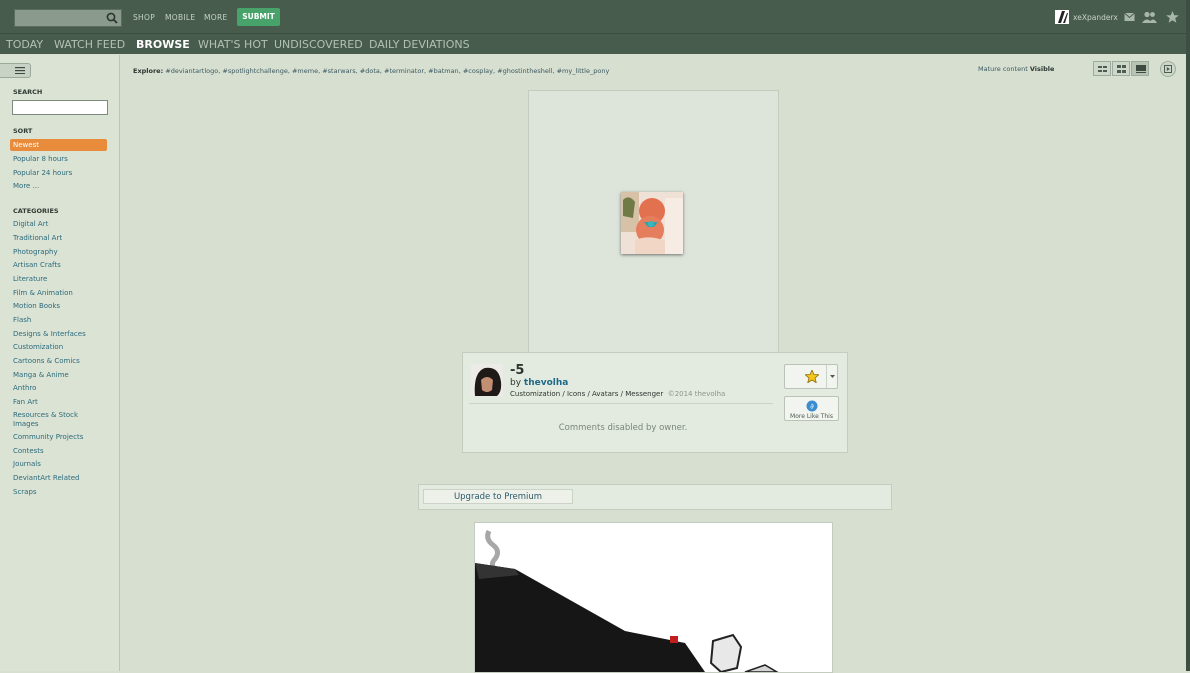 This screenshot has width=1190, height=673. What do you see at coordinates (826, 376) in the screenshot?
I see `fav-separator` at bounding box center [826, 376].